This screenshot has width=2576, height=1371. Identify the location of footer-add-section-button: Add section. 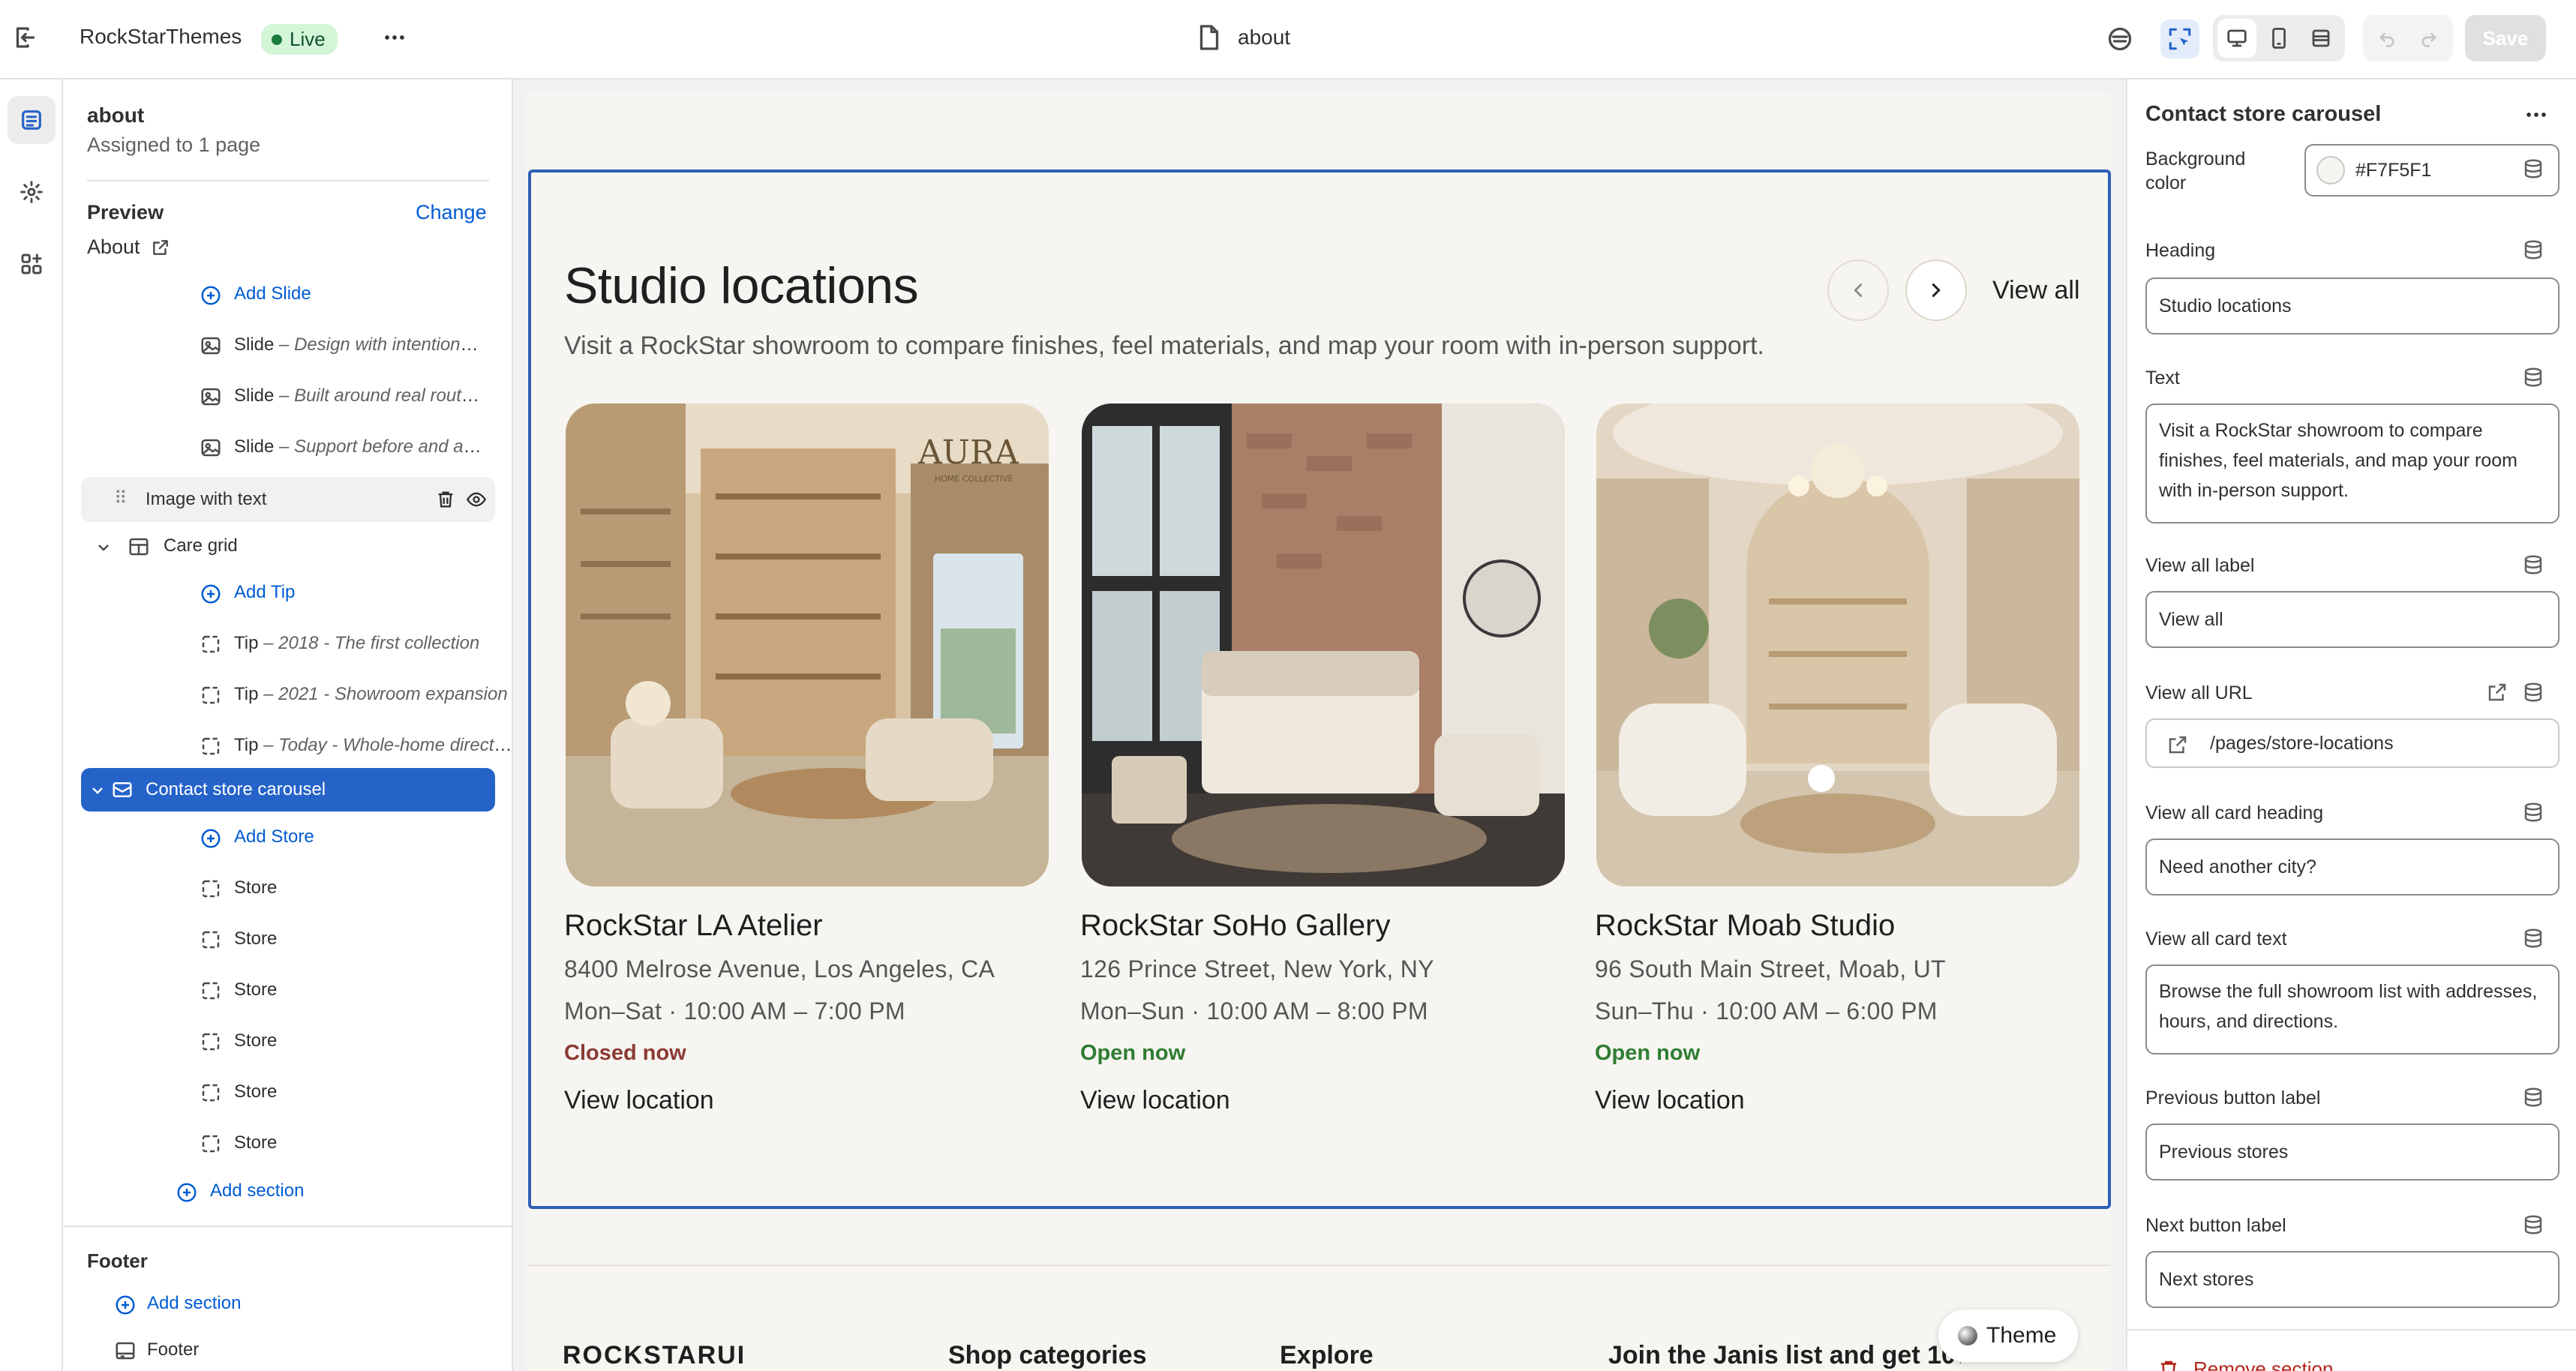
(296, 1303).